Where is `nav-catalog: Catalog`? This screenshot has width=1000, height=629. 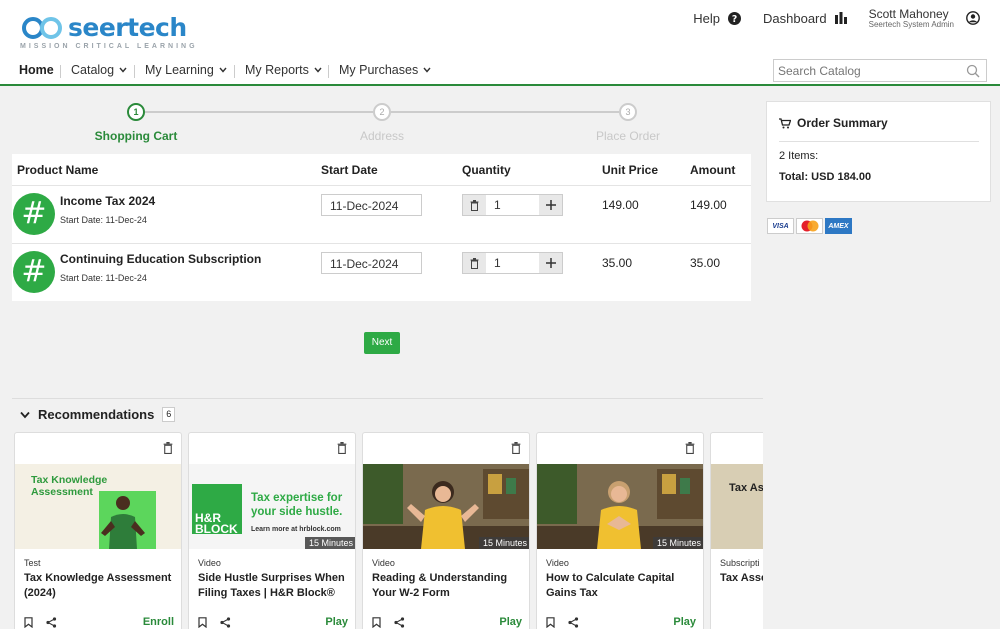 nav-catalog: Catalog is located at coordinates (99, 70).